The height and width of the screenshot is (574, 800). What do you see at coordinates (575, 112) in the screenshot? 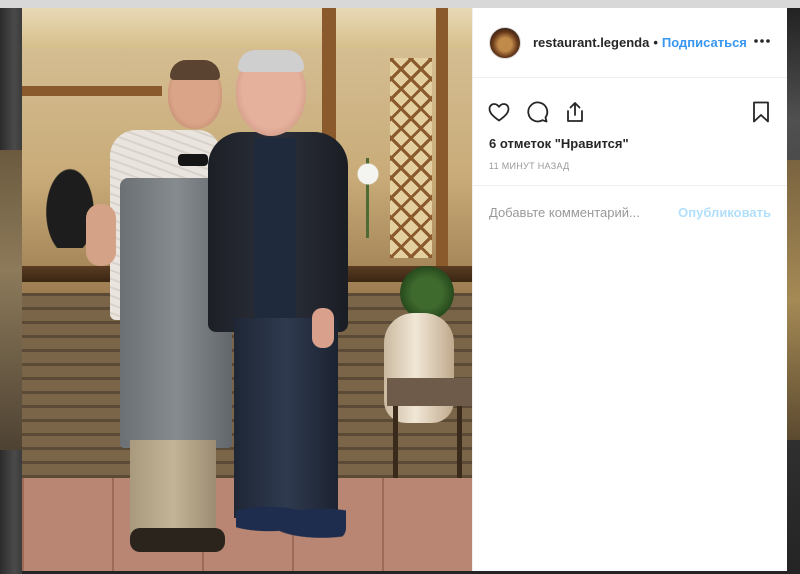
I see `share-icon` at bounding box center [575, 112].